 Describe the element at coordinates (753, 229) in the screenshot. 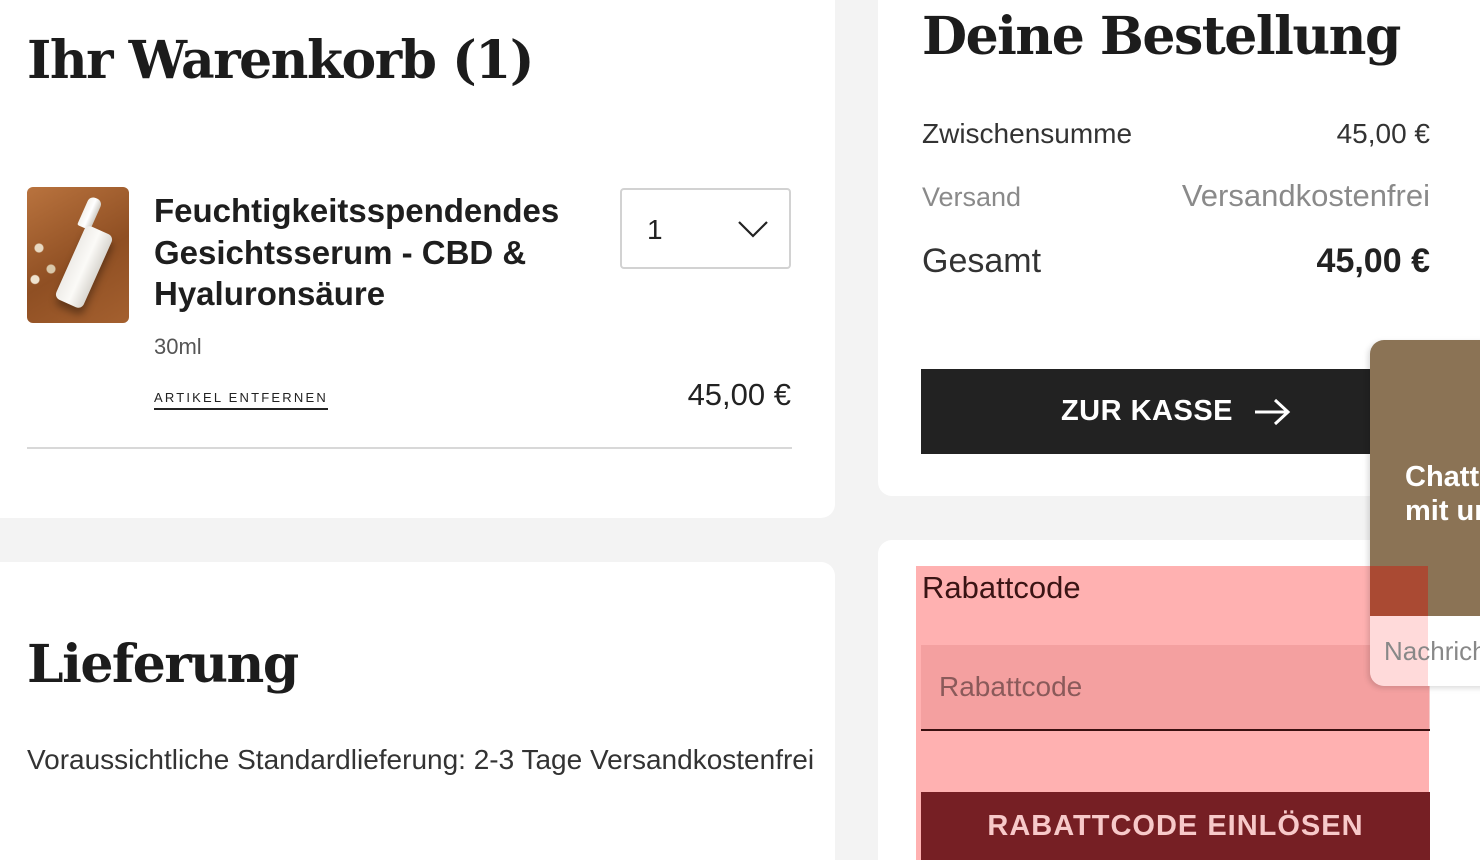

I see `chevron-down-icon` at that location.